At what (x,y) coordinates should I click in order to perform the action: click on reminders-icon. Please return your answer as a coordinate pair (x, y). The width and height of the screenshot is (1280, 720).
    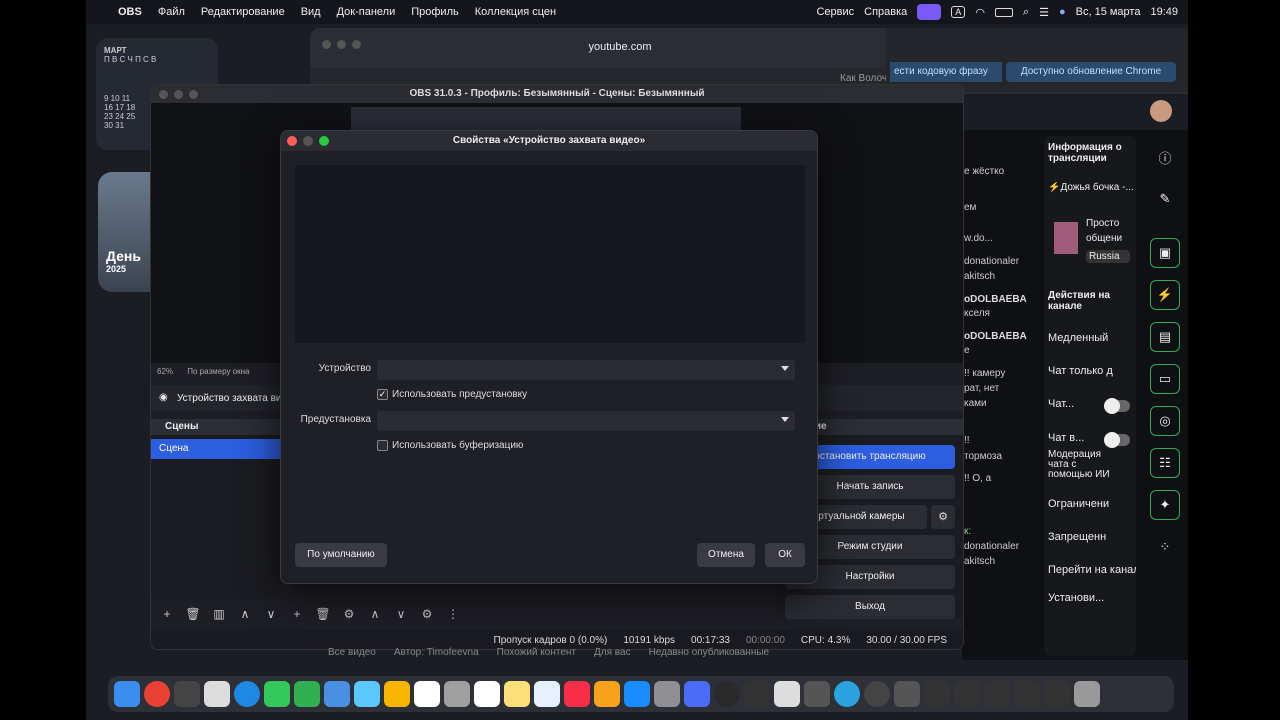
    Looking at the image, I should click on (487, 694).